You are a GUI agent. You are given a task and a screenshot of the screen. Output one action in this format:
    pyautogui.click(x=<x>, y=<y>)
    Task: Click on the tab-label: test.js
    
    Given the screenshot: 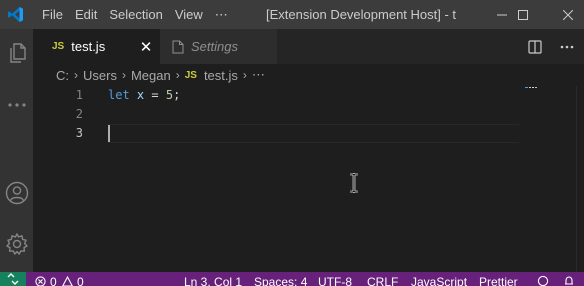 What is the action you would take?
    pyautogui.click(x=88, y=46)
    